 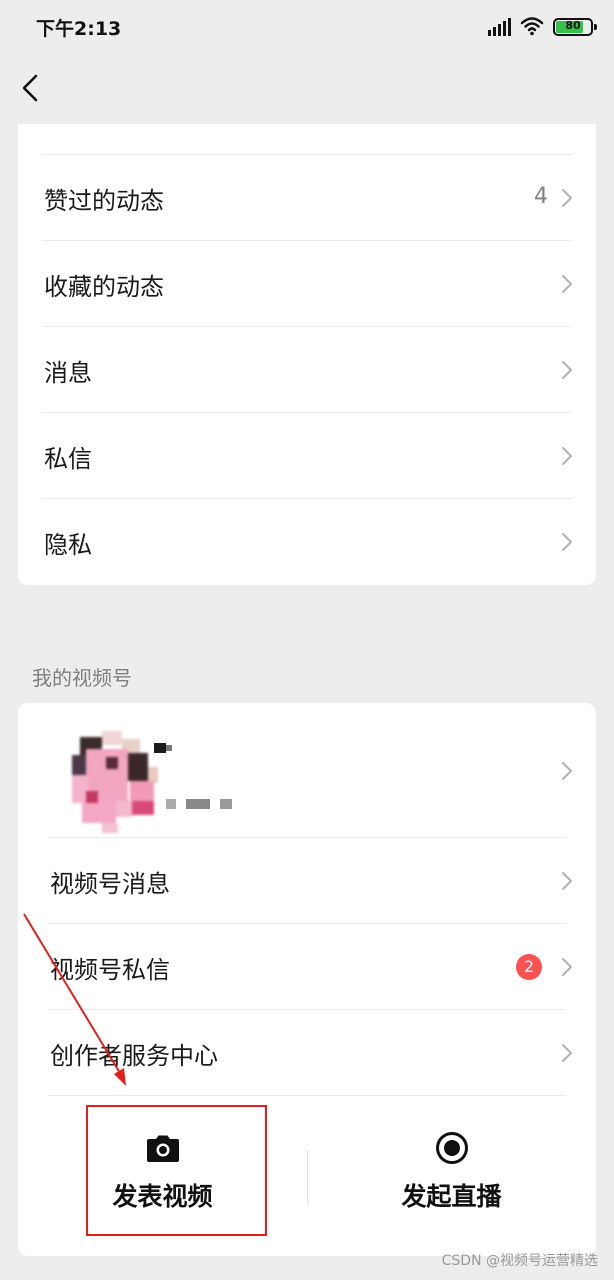 I want to click on record-icon, so click(x=451, y=1148).